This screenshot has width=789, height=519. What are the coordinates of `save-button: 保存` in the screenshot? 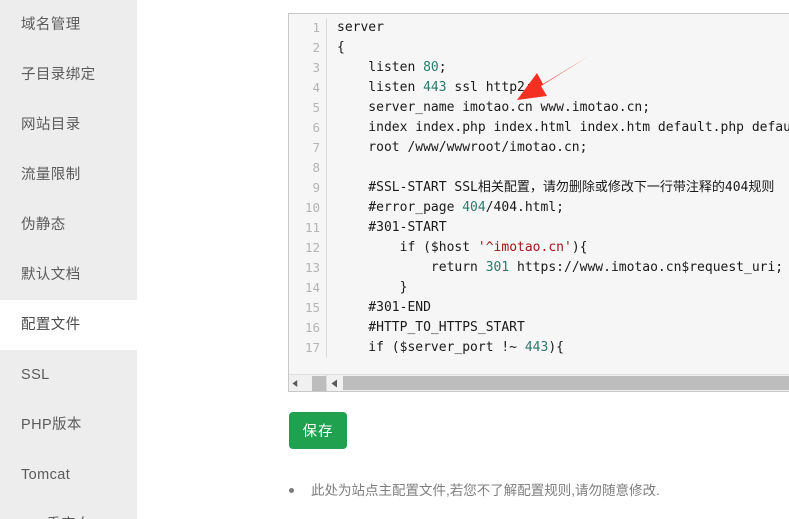 It's located at (318, 430).